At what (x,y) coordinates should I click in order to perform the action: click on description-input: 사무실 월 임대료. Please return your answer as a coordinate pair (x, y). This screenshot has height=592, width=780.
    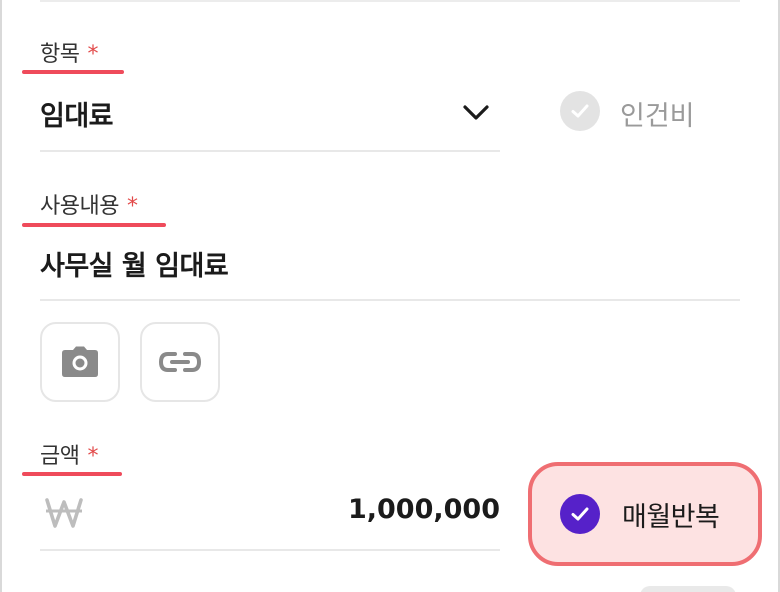
    Looking at the image, I should click on (134, 263).